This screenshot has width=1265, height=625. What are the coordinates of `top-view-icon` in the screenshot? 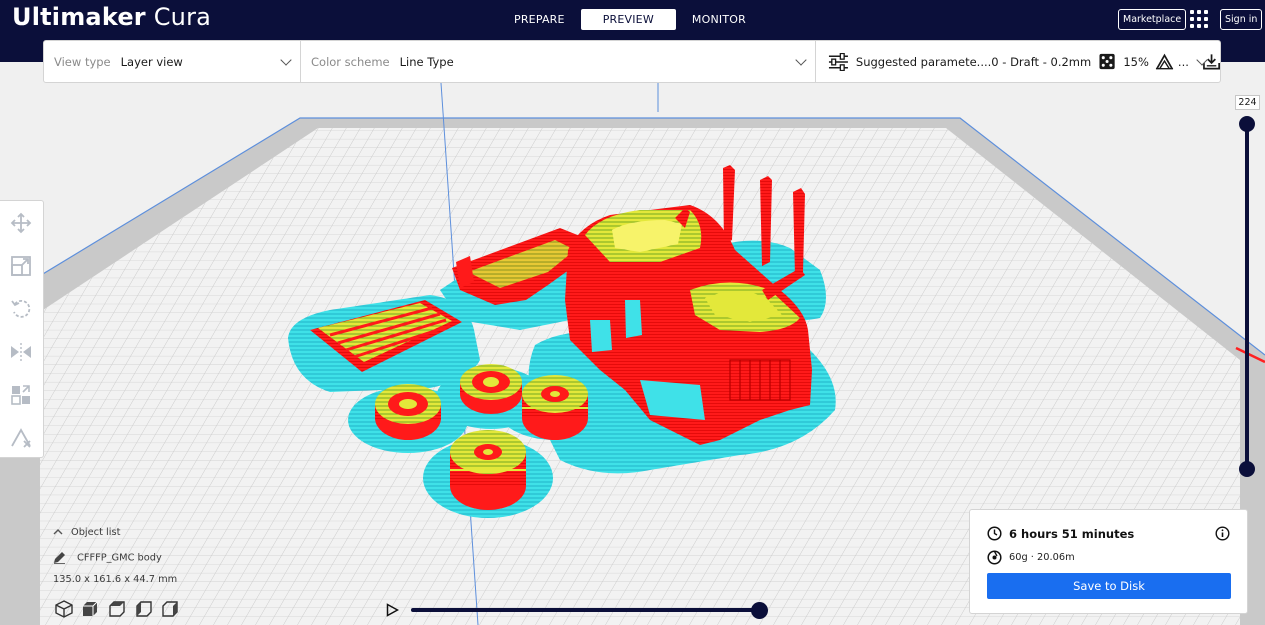 It's located at (117, 609).